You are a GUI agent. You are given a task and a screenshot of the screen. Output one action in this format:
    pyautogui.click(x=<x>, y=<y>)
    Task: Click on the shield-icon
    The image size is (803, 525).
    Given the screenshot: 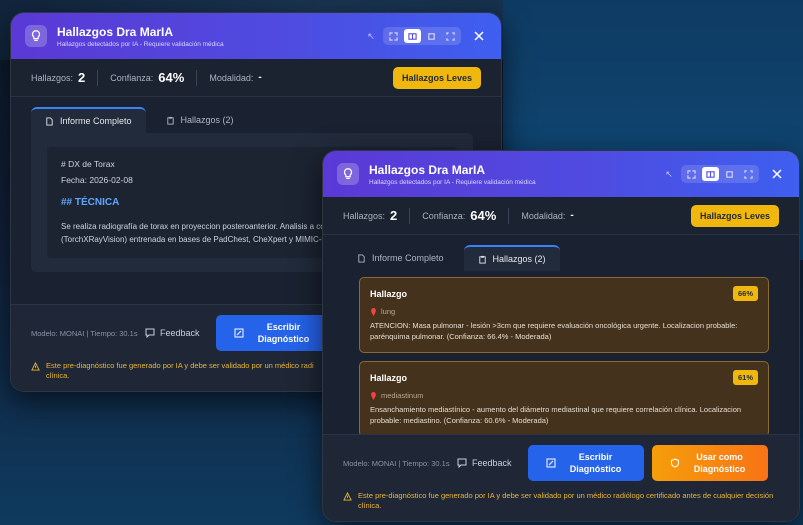 What is the action you would take?
    pyautogui.click(x=674, y=463)
    